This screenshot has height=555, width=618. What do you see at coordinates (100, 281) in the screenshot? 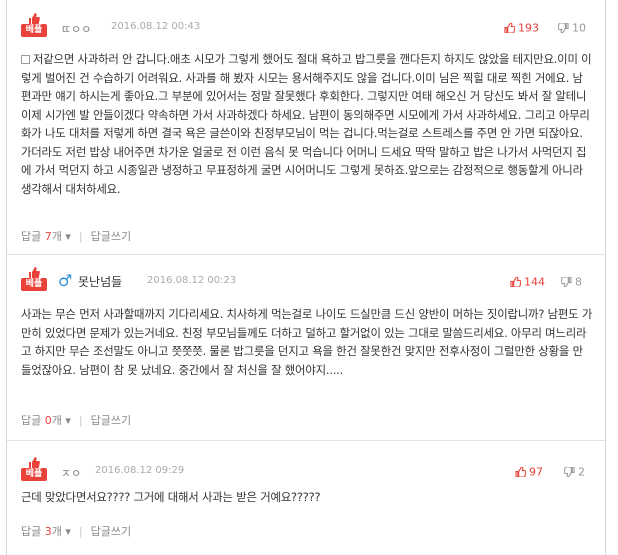
I see `comment-nickname: 못난넘들` at bounding box center [100, 281].